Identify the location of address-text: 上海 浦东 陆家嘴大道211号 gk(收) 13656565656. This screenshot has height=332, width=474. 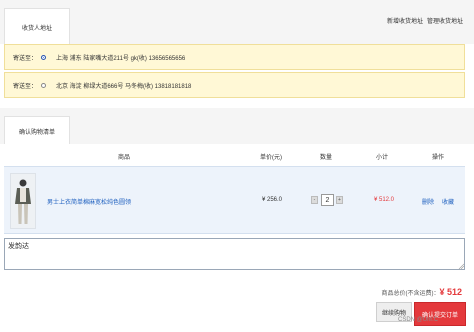
(121, 58).